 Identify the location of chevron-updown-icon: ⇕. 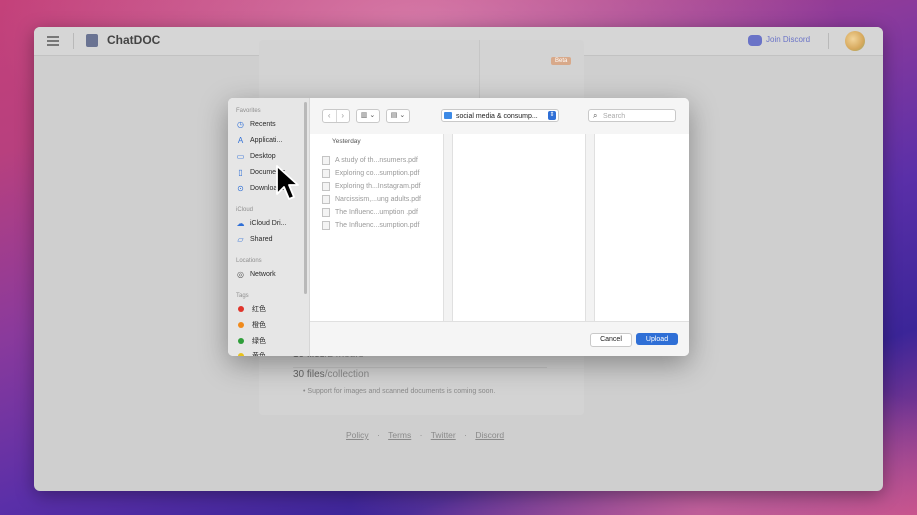
(552, 115).